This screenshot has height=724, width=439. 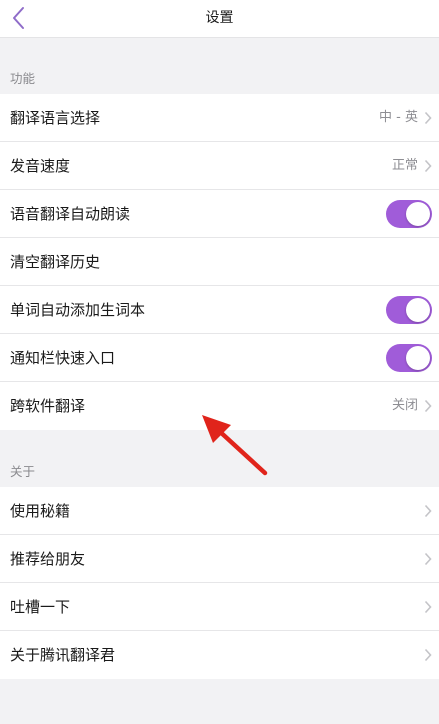 What do you see at coordinates (219, 511) in the screenshot?
I see `setting-row-usage-tips: 使用秘籍` at bounding box center [219, 511].